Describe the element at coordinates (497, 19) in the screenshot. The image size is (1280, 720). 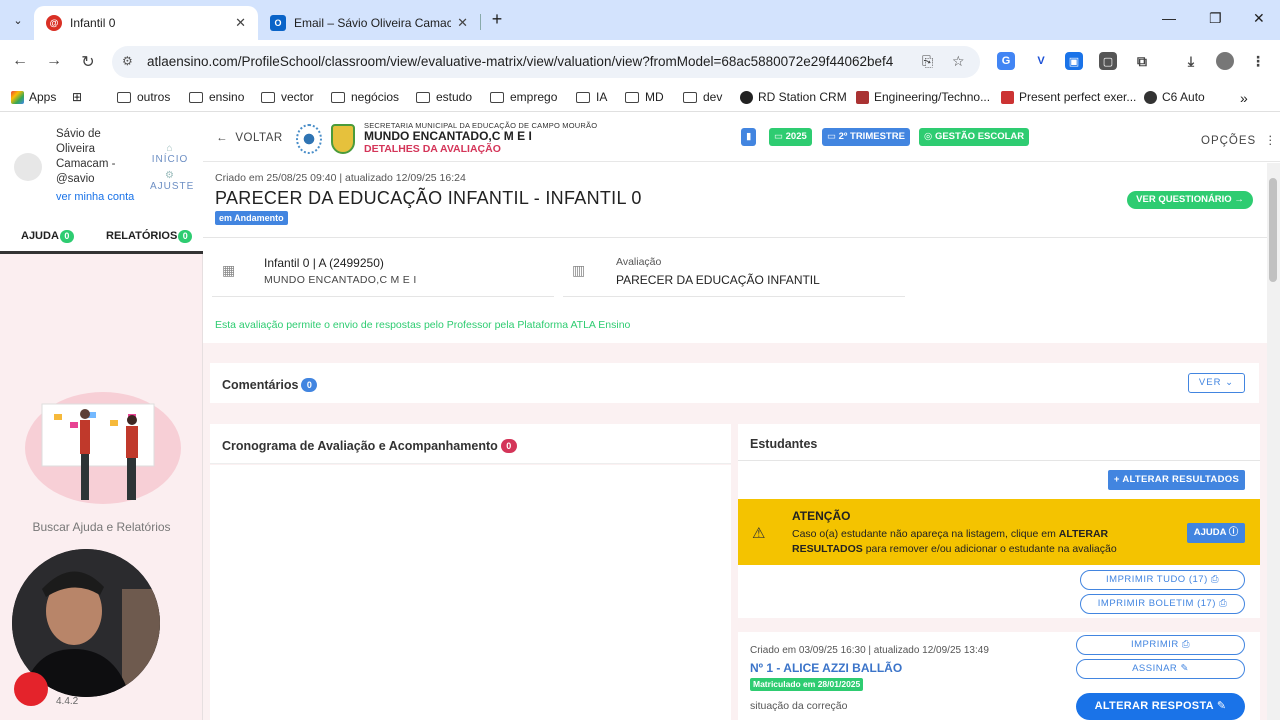
I see `new-tab-button: +` at that location.